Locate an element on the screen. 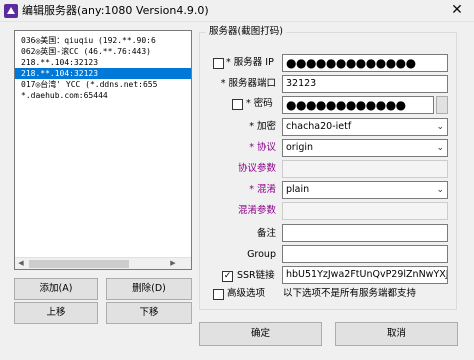 Image resolution: width=474 pixels, height=360 pixels. ssr-link-label: SSR链接 is located at coordinates (256, 275).